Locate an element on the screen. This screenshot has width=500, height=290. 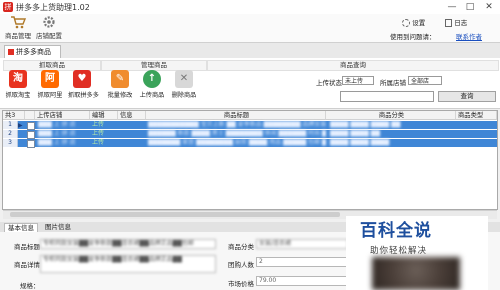
taobao-icon: 淘 is located at coordinates (18, 79).